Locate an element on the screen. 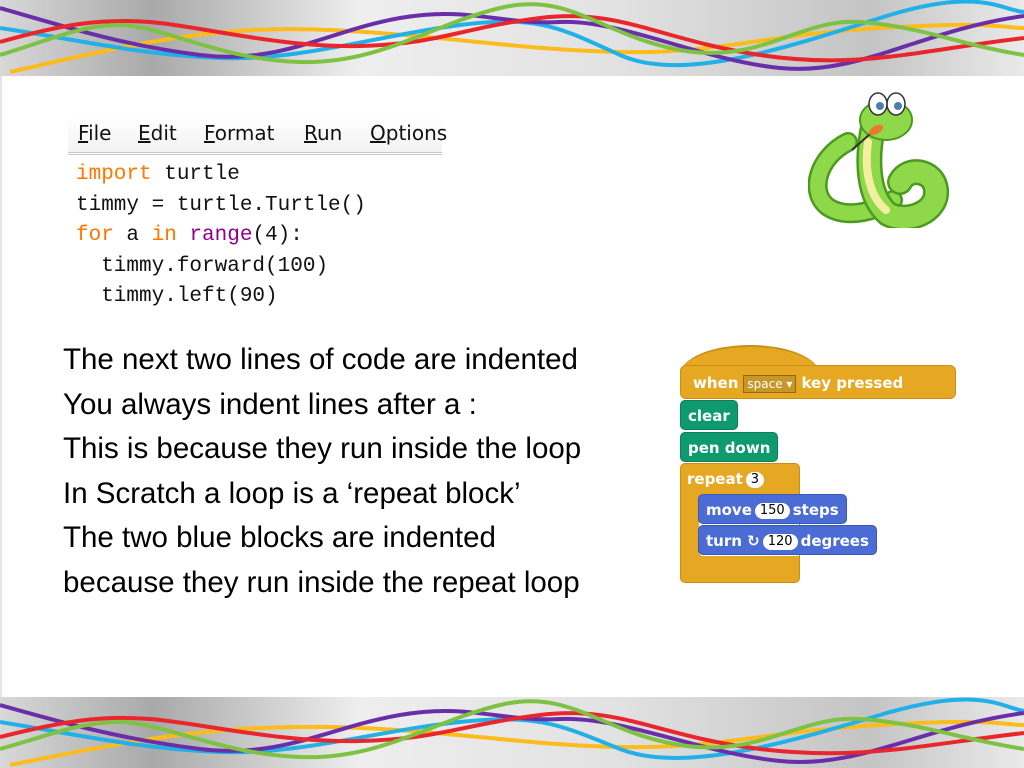  key-dropdown: space ▾ is located at coordinates (770, 383).